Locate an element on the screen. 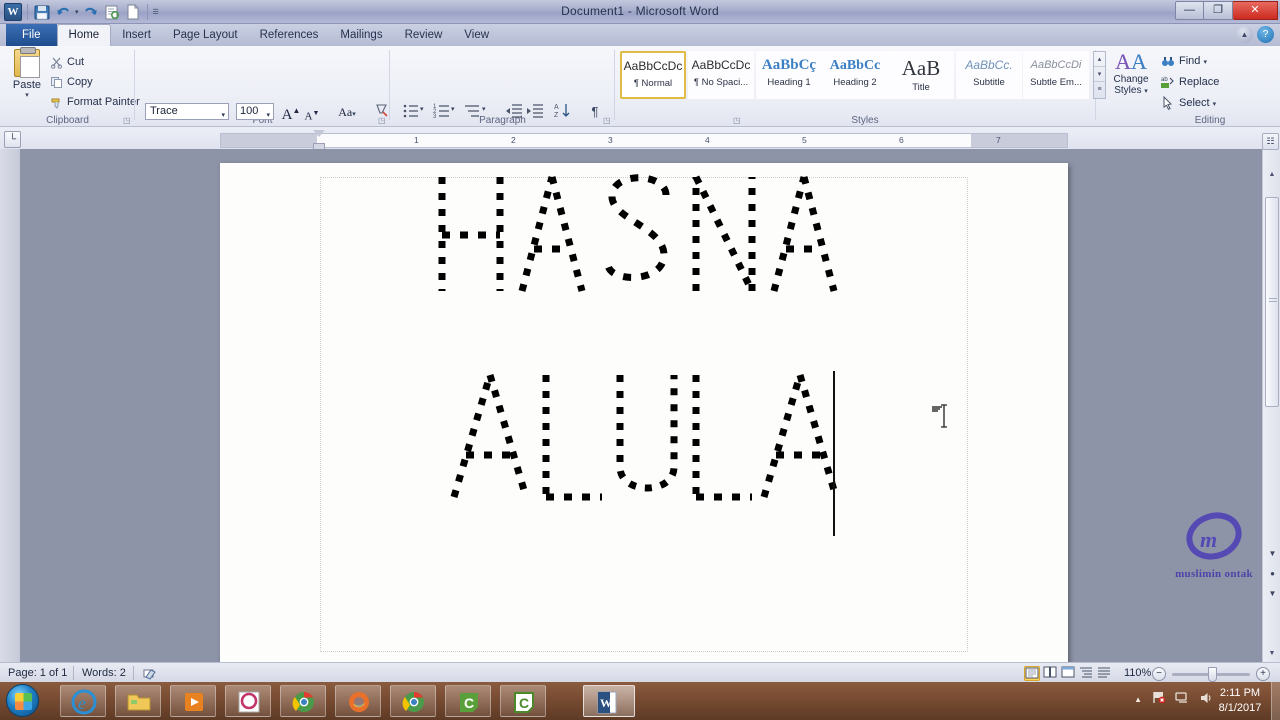 Image resolution: width=1280 pixels, height=720 pixels. multilevel-dropdown-icon: ▾ is located at coordinates (486, 112).